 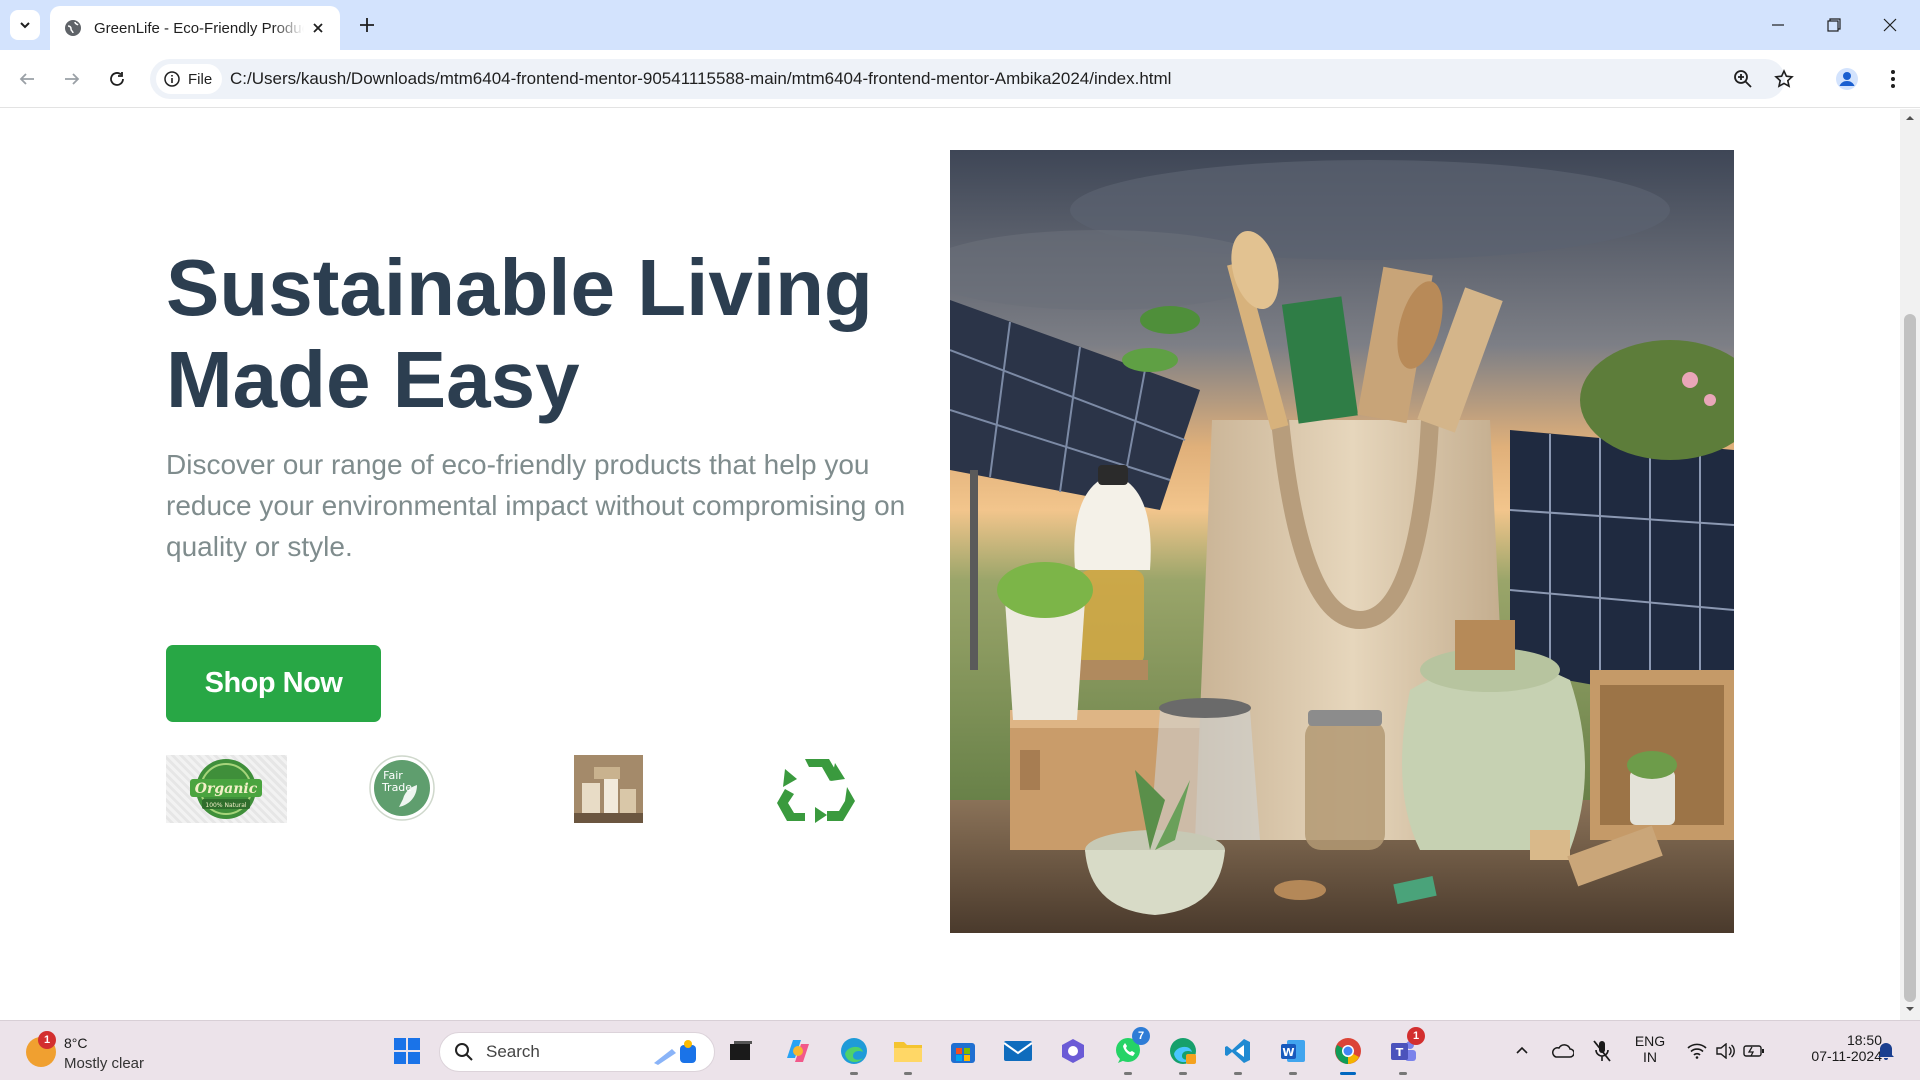 I want to click on site-chip-label: File, so click(x=200, y=79).